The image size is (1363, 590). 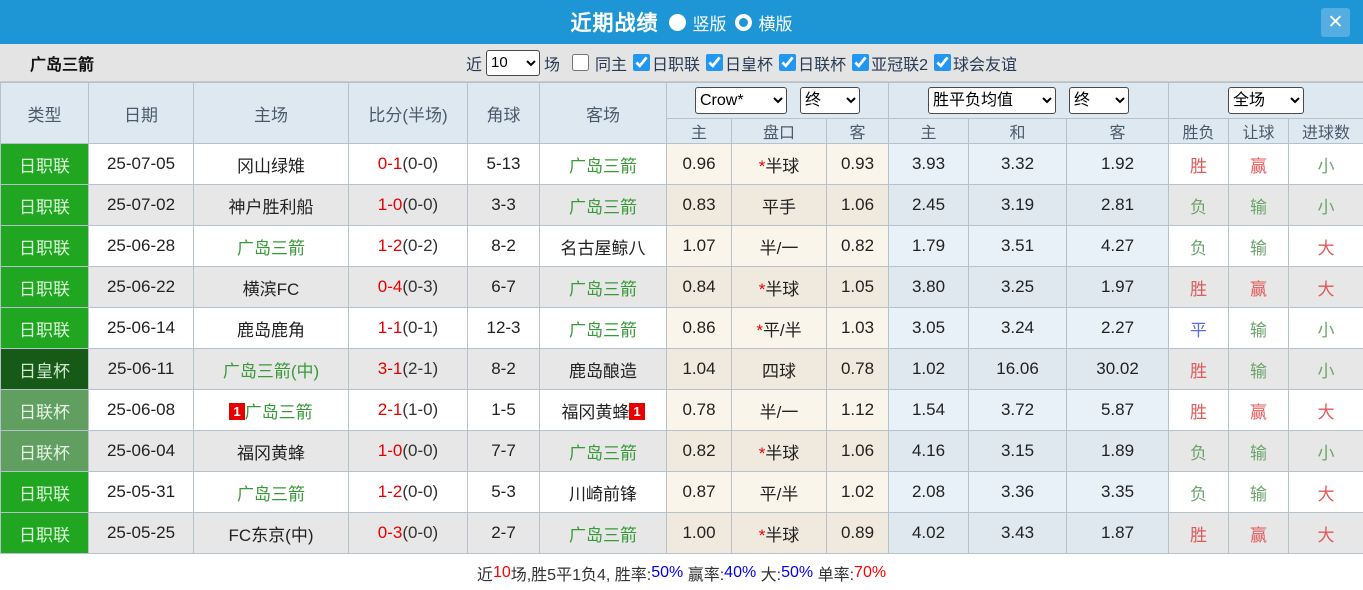 What do you see at coordinates (992, 100) in the screenshot?
I see `average-odds-select: 胜平负均值` at bounding box center [992, 100].